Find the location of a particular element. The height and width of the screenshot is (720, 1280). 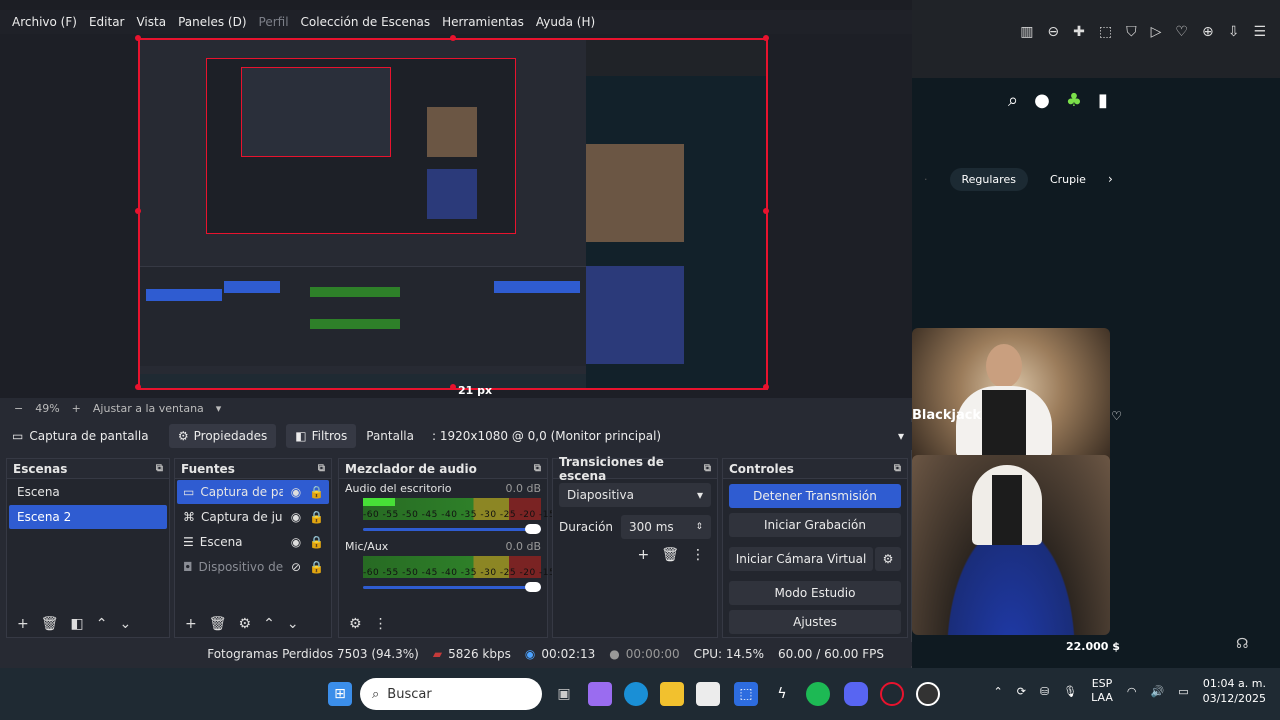

discord-icon is located at coordinates (856, 694).